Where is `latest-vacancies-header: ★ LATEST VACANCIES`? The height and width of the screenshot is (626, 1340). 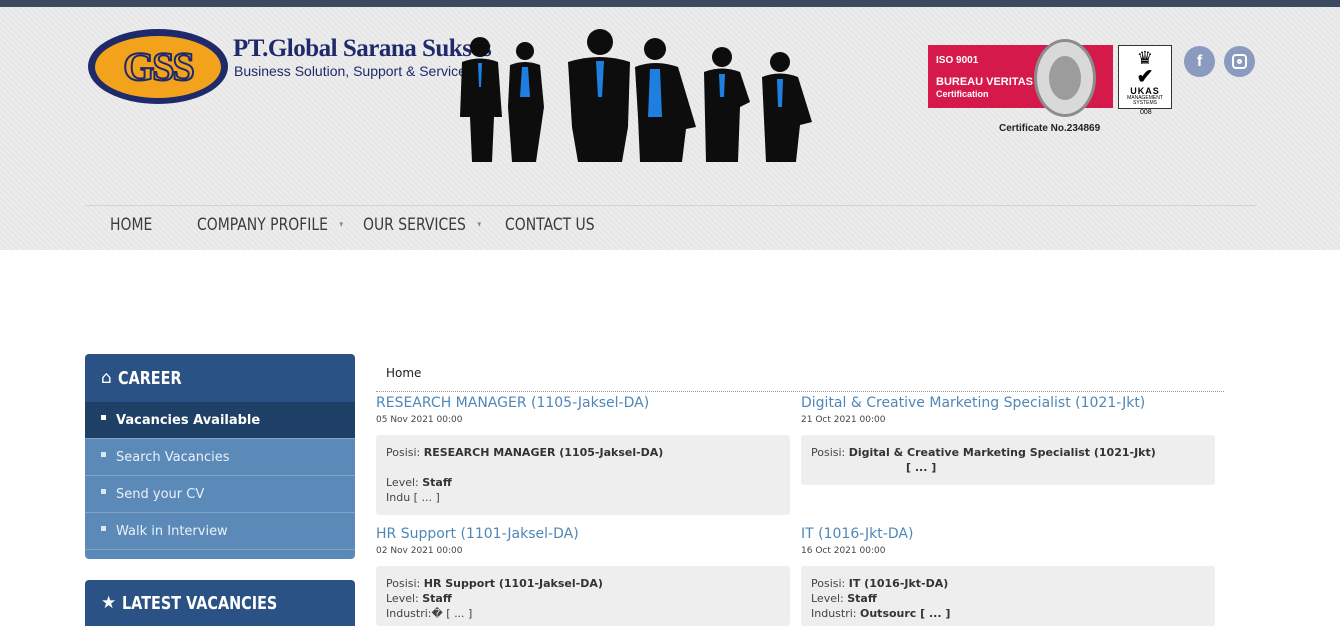
latest-vacancies-header: ★ LATEST VACANCIES is located at coordinates (220, 603).